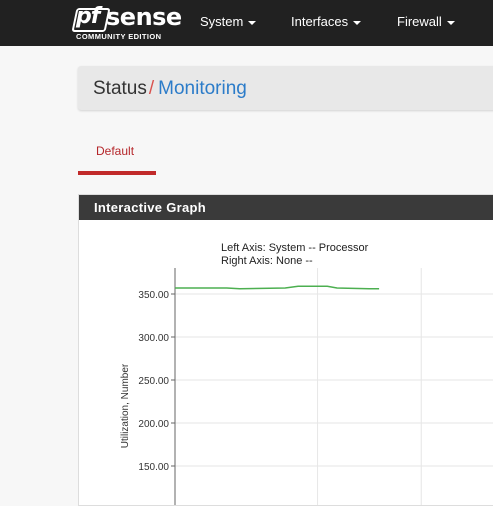 This screenshot has height=506, width=493. Describe the element at coordinates (125, 405) in the screenshot. I see `y-axis-label: Utilization, Number` at that location.